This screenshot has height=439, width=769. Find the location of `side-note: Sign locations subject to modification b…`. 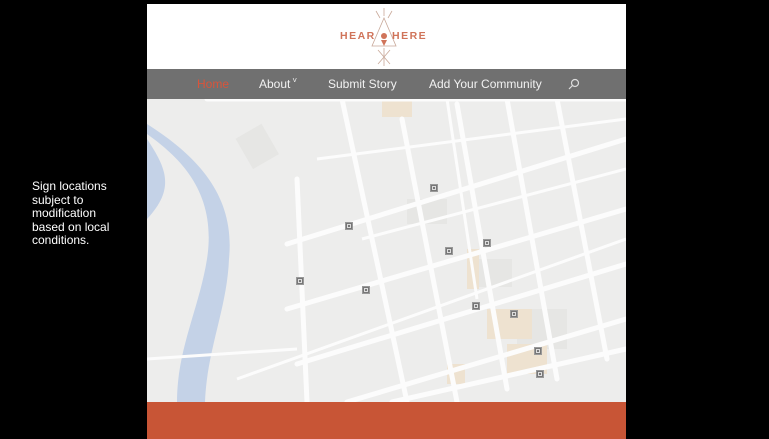

side-note: Sign locations subject to modification b… is located at coordinates (71, 213).